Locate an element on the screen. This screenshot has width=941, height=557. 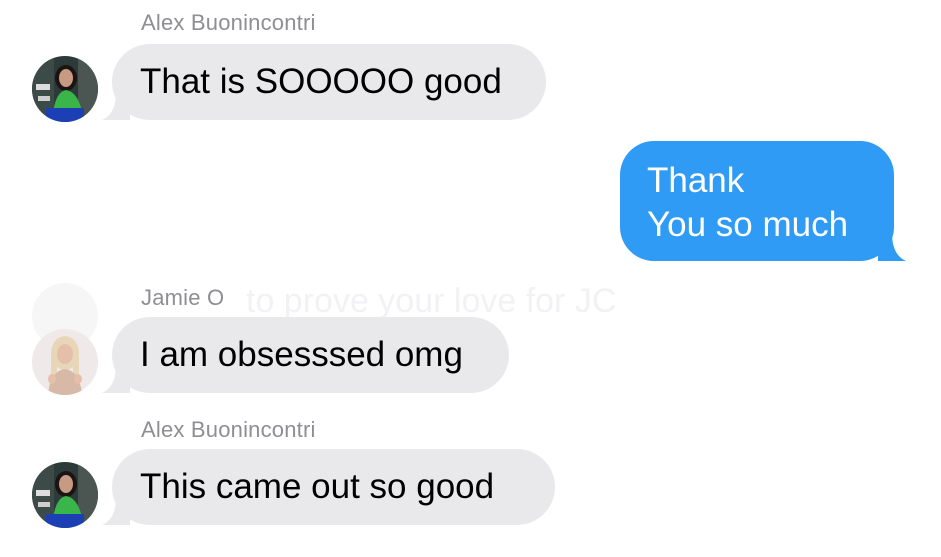
message-text-line: You so much is located at coordinates (748, 224).